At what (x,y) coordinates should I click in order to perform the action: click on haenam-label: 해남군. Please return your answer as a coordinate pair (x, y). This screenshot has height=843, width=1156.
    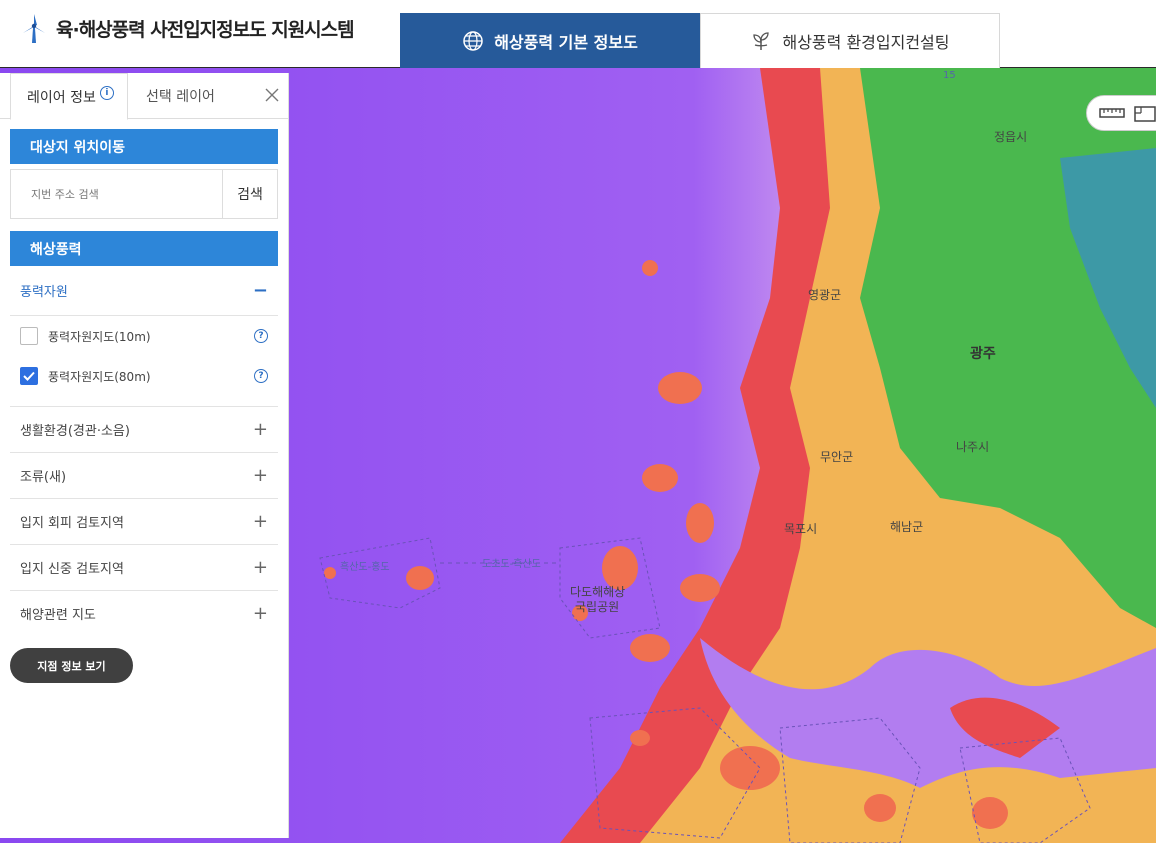
    Looking at the image, I should click on (907, 527).